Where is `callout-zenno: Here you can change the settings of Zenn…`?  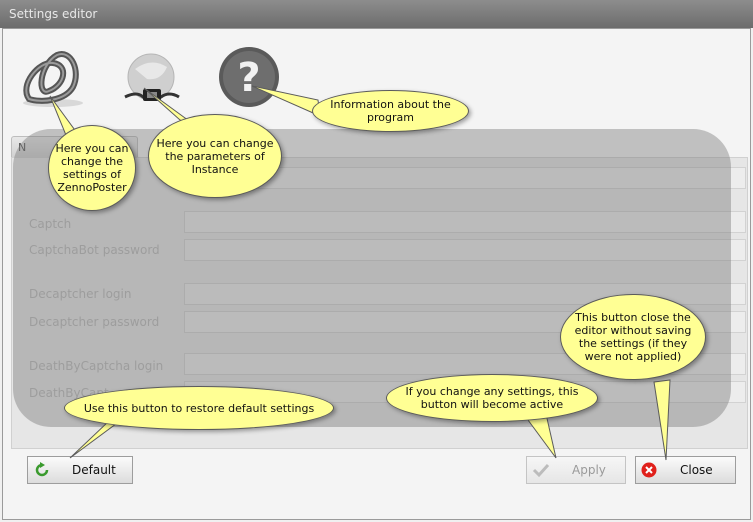 callout-zenno: Here you can change the settings of Zenn… is located at coordinates (92, 168).